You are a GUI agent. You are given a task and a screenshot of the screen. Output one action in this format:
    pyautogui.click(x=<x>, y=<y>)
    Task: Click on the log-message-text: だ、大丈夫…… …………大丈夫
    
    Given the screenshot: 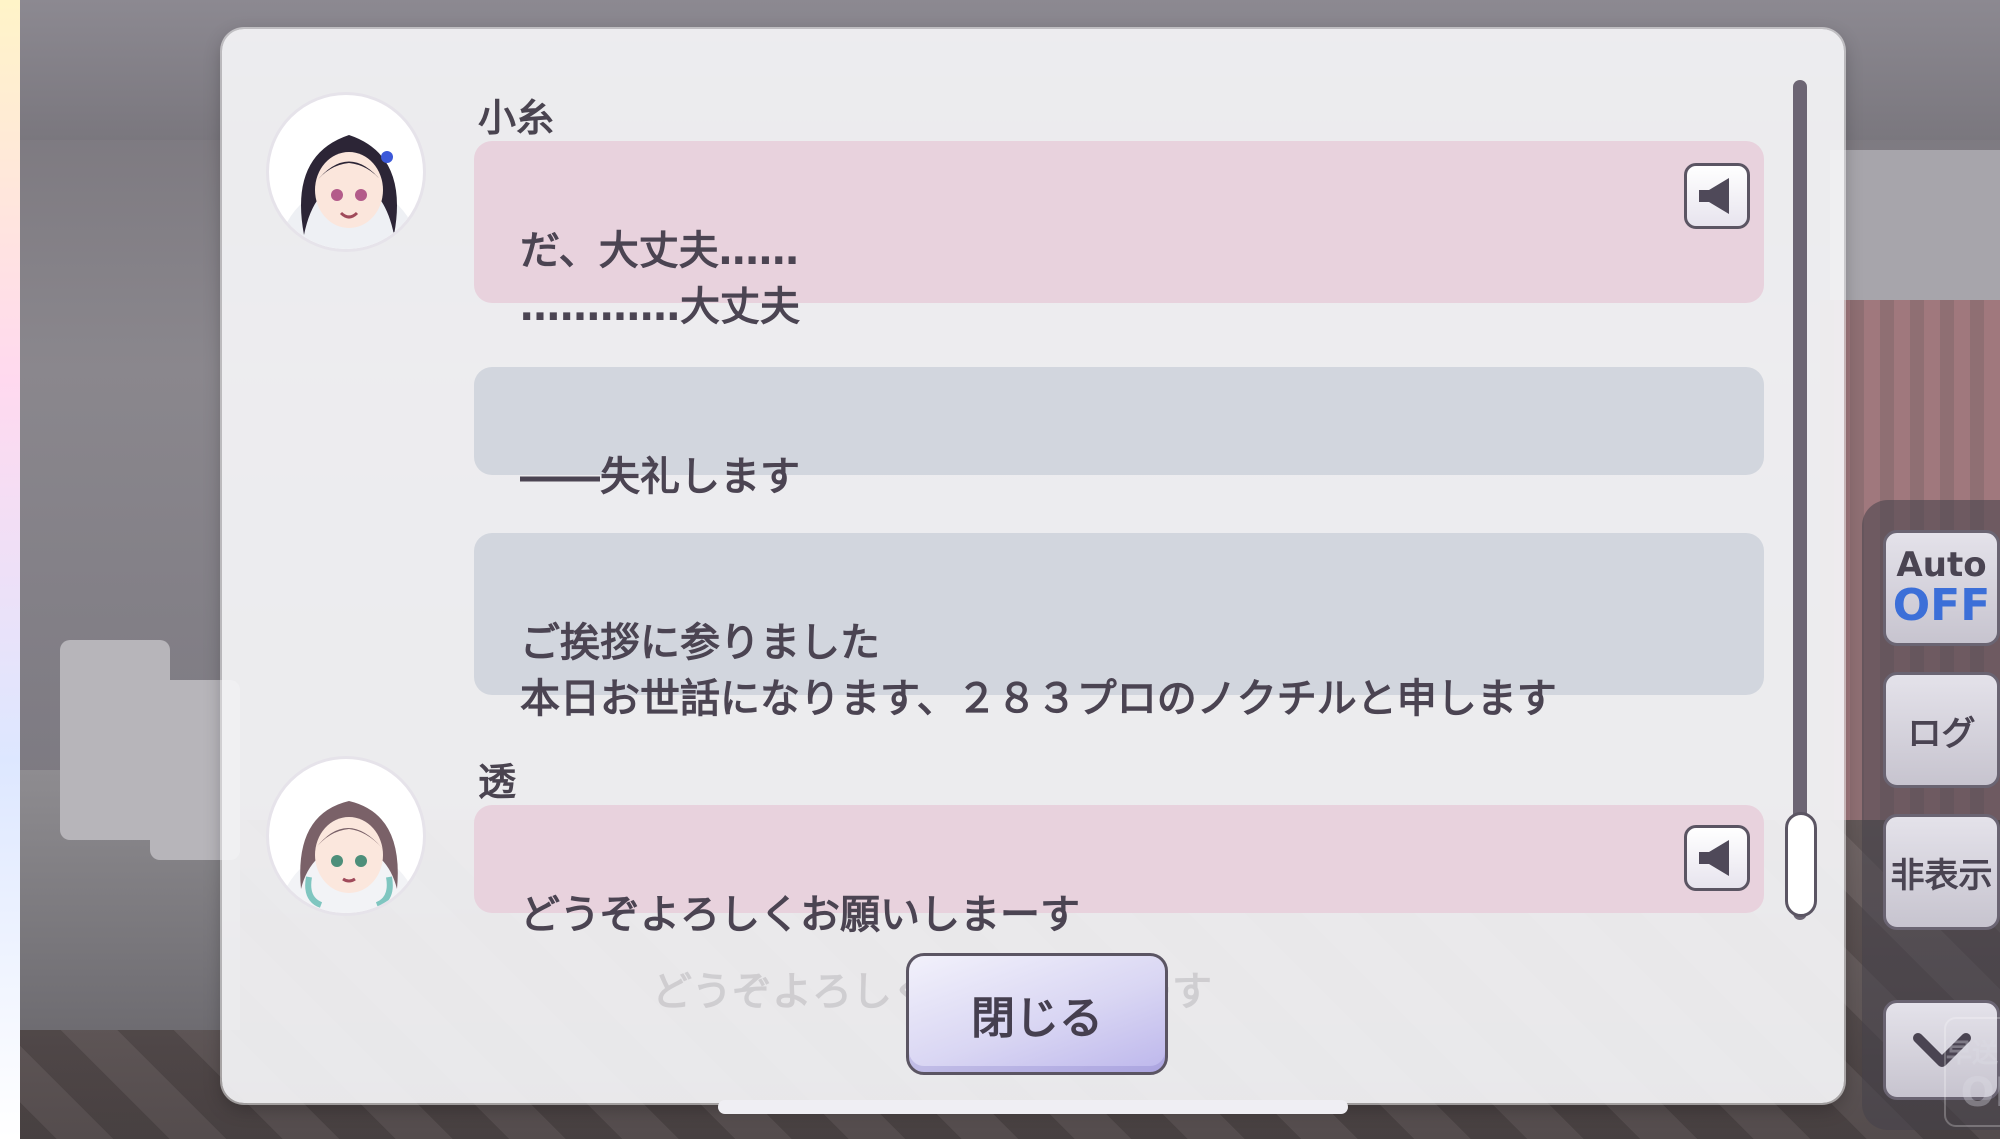 What is the action you would take?
    pyautogui.click(x=660, y=279)
    